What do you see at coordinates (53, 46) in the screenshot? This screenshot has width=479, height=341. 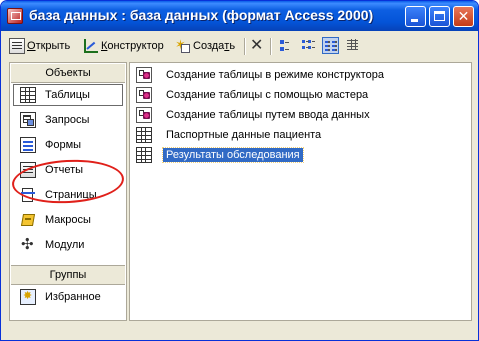 I see `open-label: ткрыть` at bounding box center [53, 46].